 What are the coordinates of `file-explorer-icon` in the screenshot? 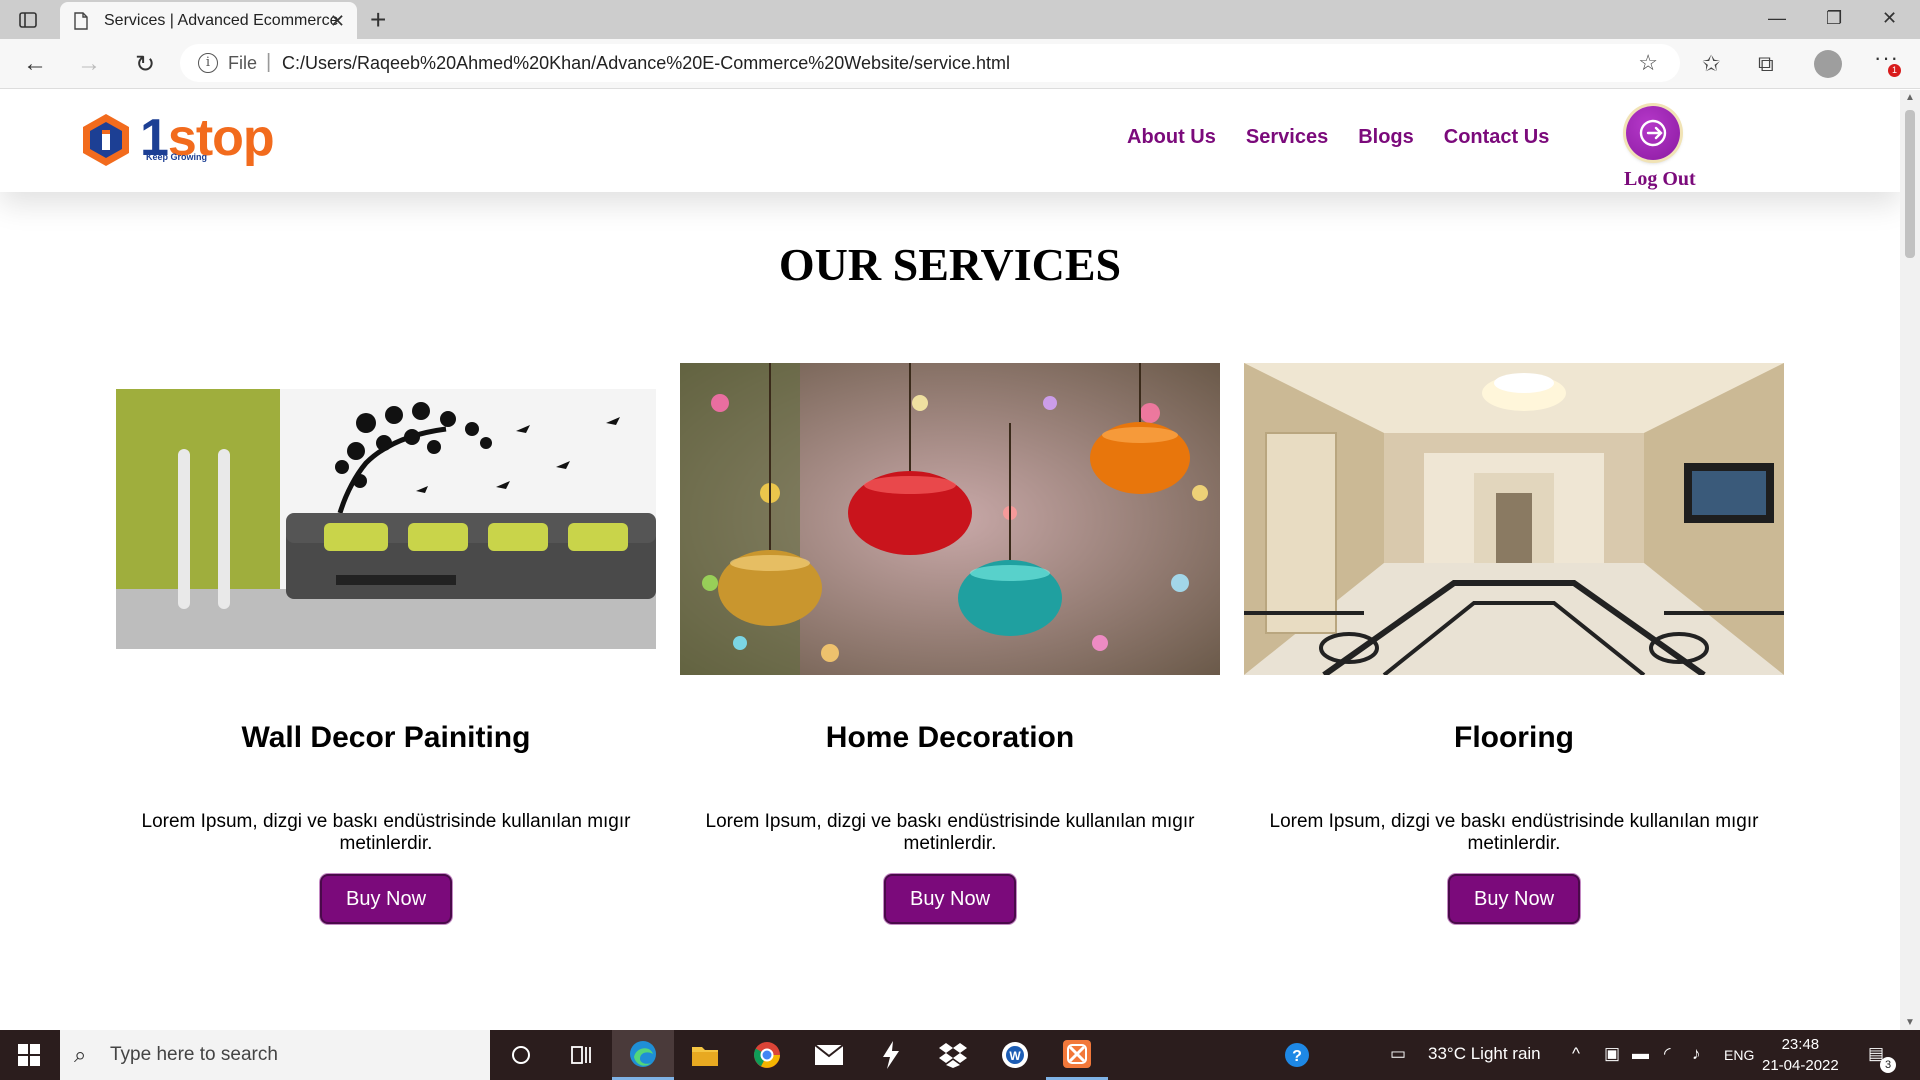 It's located at (705, 1055).